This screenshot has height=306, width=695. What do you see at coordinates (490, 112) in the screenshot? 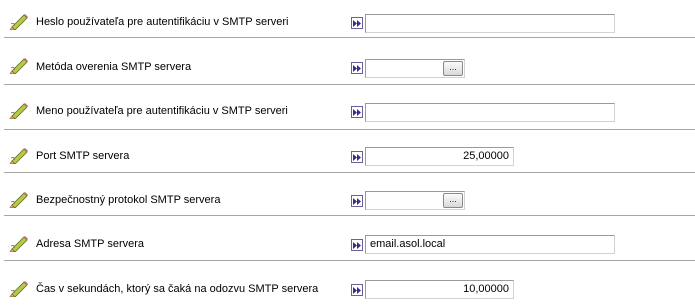
I see `smtp-username-field` at bounding box center [490, 112].